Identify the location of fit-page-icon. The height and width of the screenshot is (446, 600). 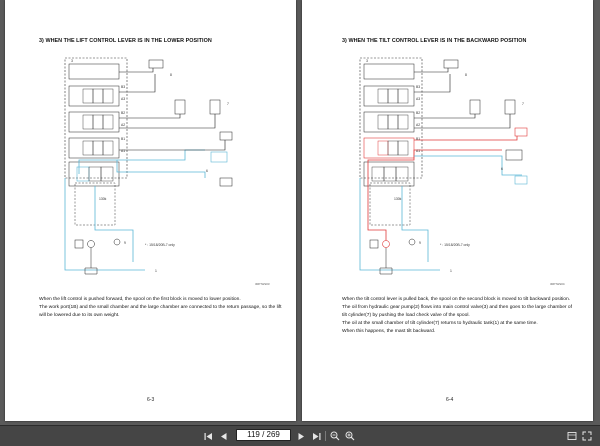
(572, 436).